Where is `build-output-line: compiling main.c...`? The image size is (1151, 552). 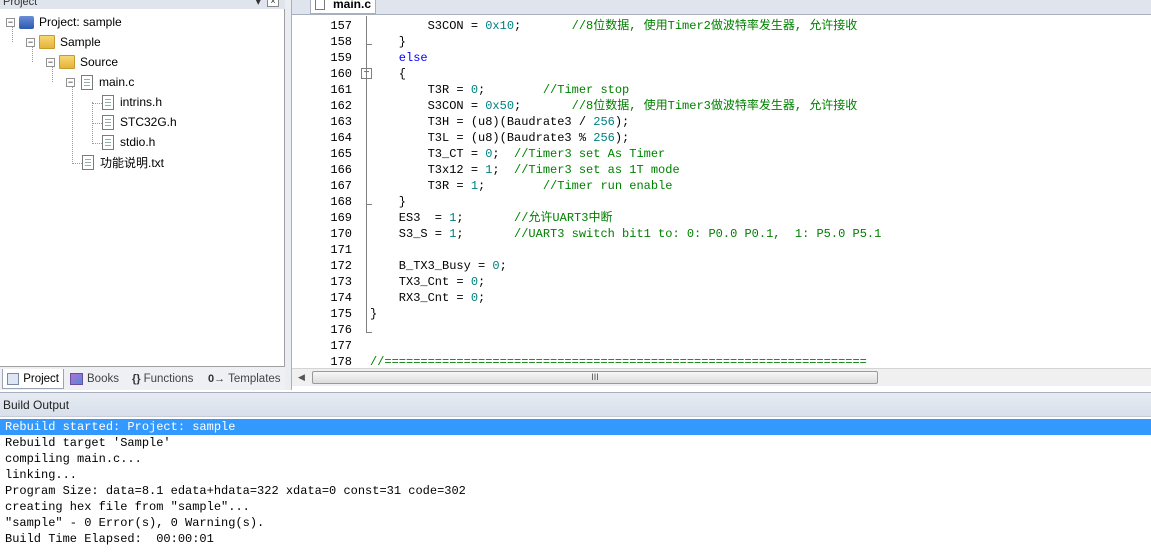
build-output-line: compiling main.c... is located at coordinates (73, 459).